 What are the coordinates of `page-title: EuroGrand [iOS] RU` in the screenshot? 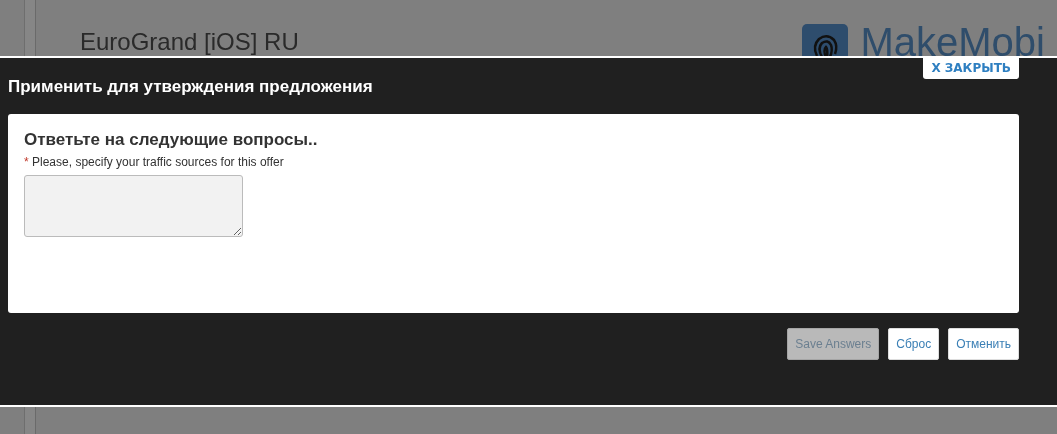 It's located at (189, 42).